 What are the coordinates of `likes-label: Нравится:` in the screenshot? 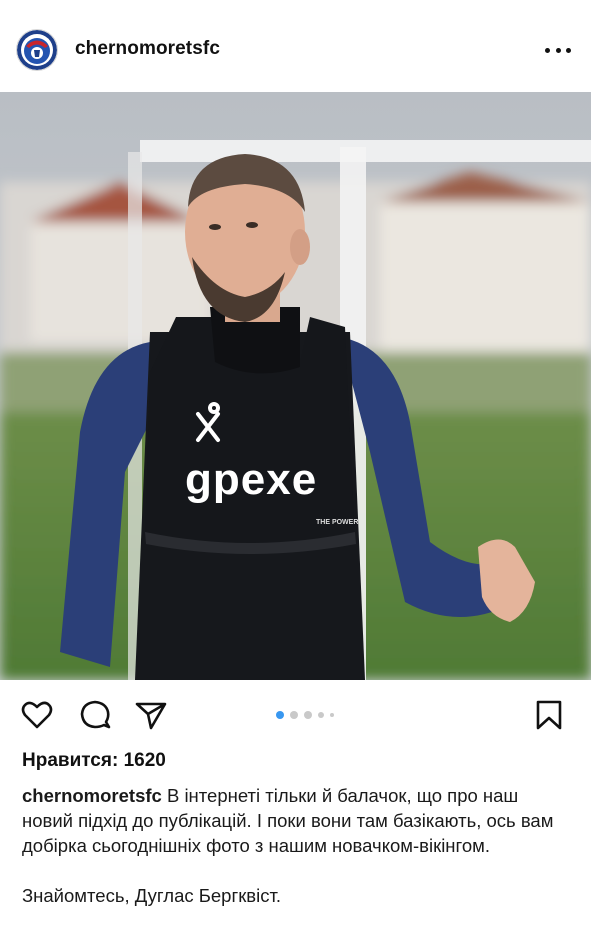 It's located at (70, 760).